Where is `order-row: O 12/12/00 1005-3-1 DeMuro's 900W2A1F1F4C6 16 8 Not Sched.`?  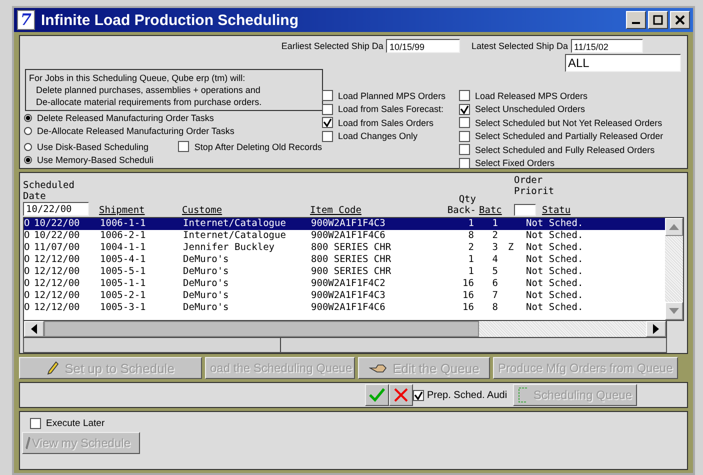
order-row: O 12/12/00 1005-3-1 DeMuro's 900W2A1F1F4C6 16 8 Not Sched. is located at coordinates (344, 308).